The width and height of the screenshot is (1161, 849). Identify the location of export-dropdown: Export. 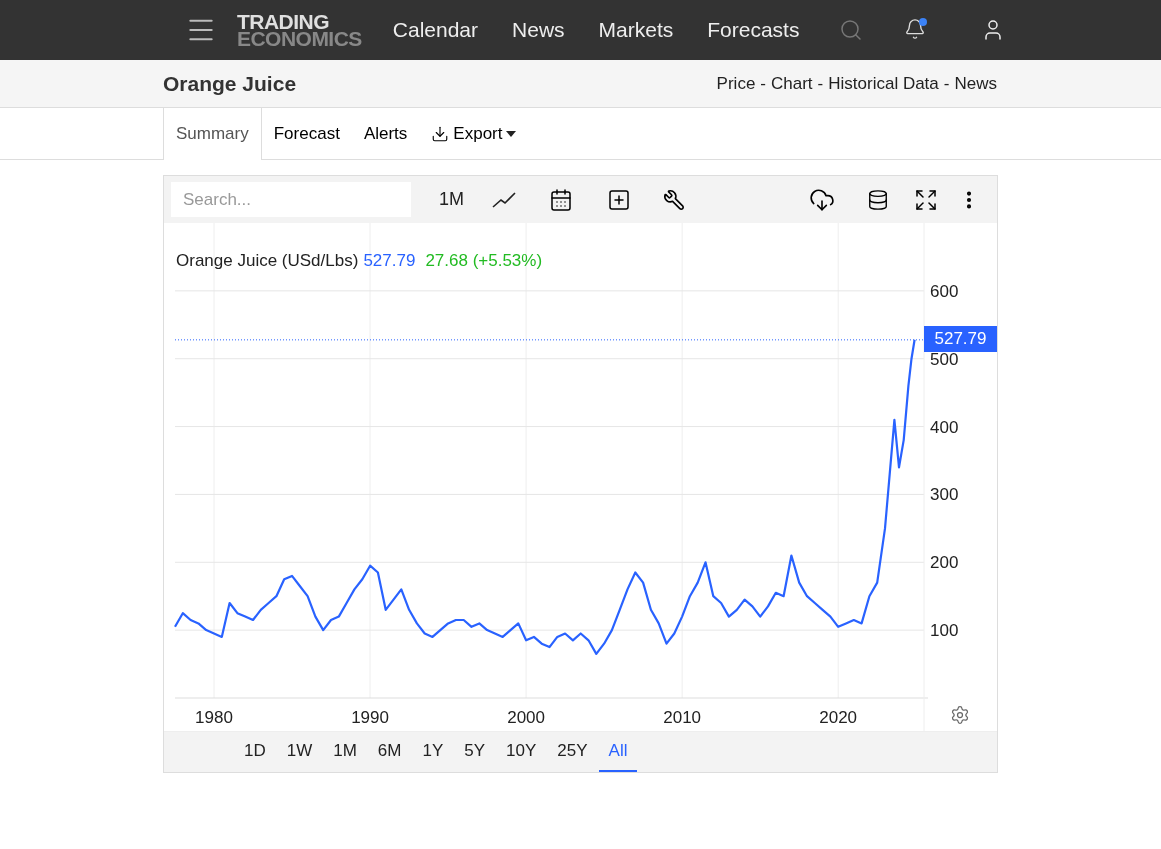
(474, 133).